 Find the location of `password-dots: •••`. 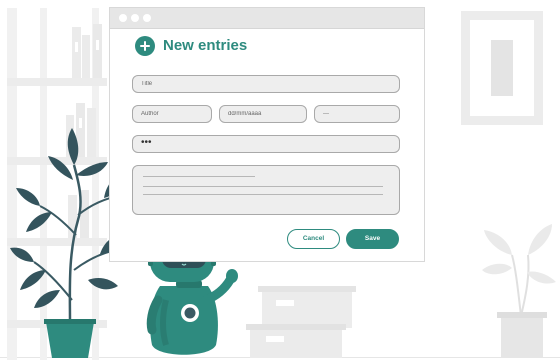

password-dots: ••• is located at coordinates (146, 142).